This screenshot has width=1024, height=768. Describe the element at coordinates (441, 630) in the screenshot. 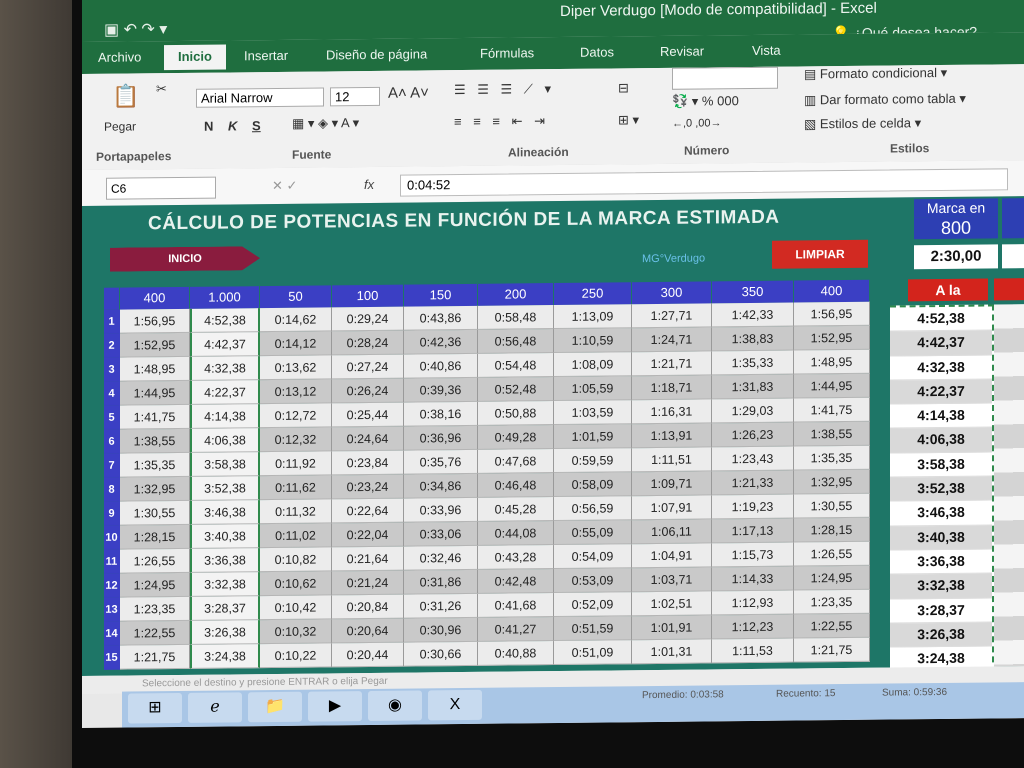

I see `table-cell: 0:30,96` at that location.